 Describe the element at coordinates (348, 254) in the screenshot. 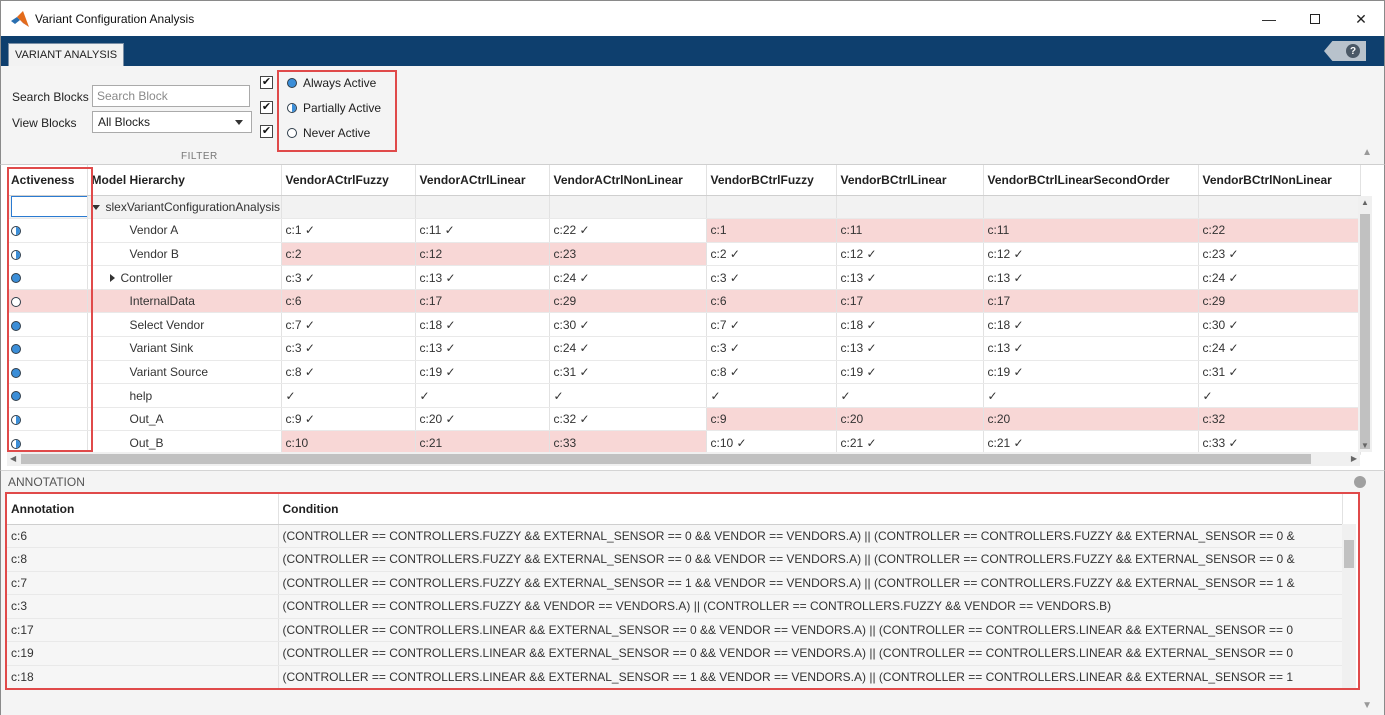

I see `config-cell: c:2` at that location.